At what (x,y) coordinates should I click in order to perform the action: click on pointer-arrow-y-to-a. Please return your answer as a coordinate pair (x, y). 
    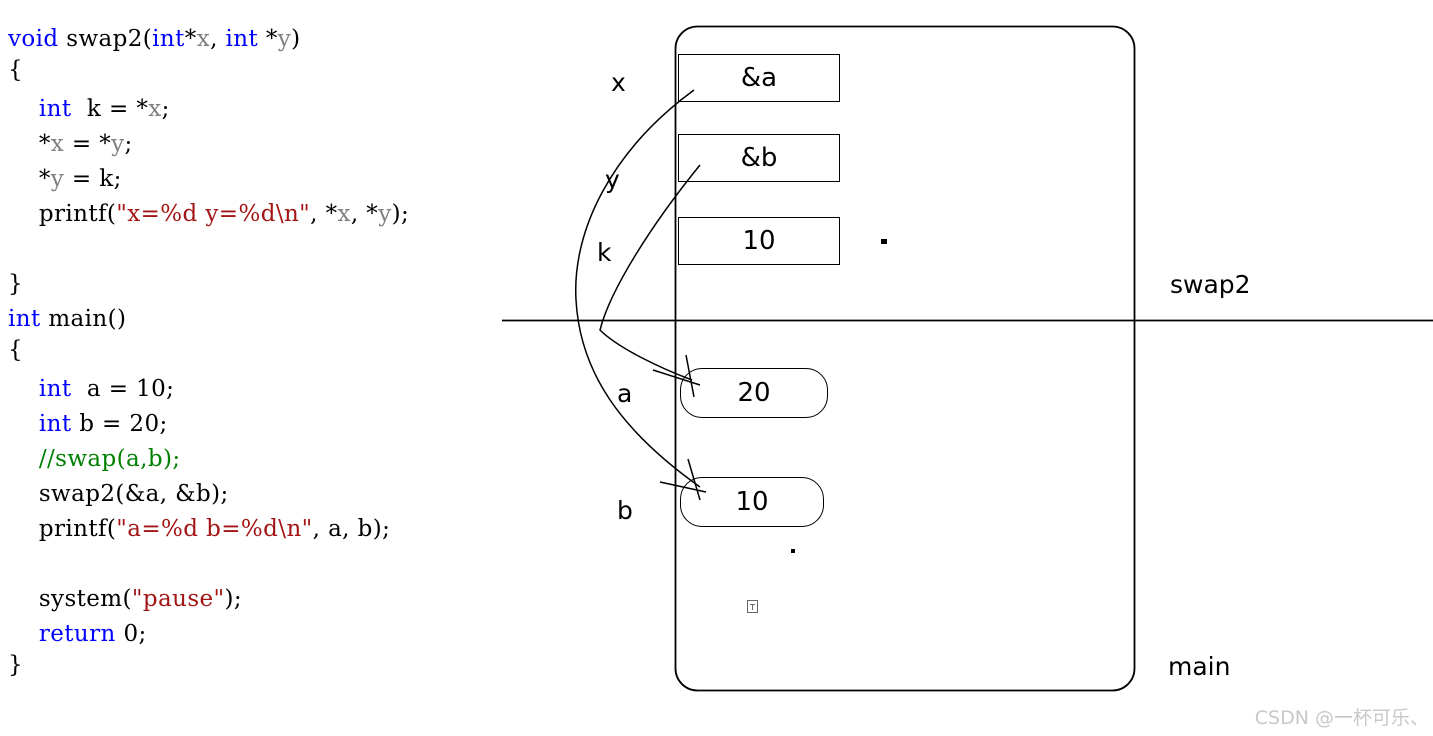
    Looking at the image, I should click on (650, 272).